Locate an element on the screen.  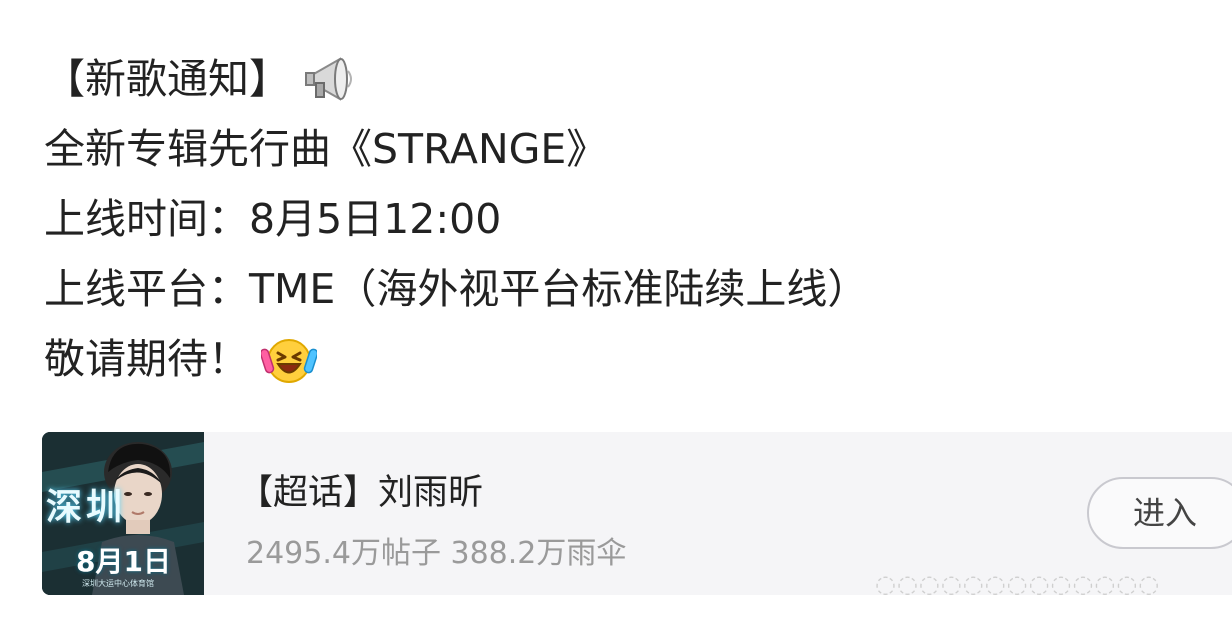
supertopic-title: 【超话】刘雨昕 is located at coordinates (360, 489).